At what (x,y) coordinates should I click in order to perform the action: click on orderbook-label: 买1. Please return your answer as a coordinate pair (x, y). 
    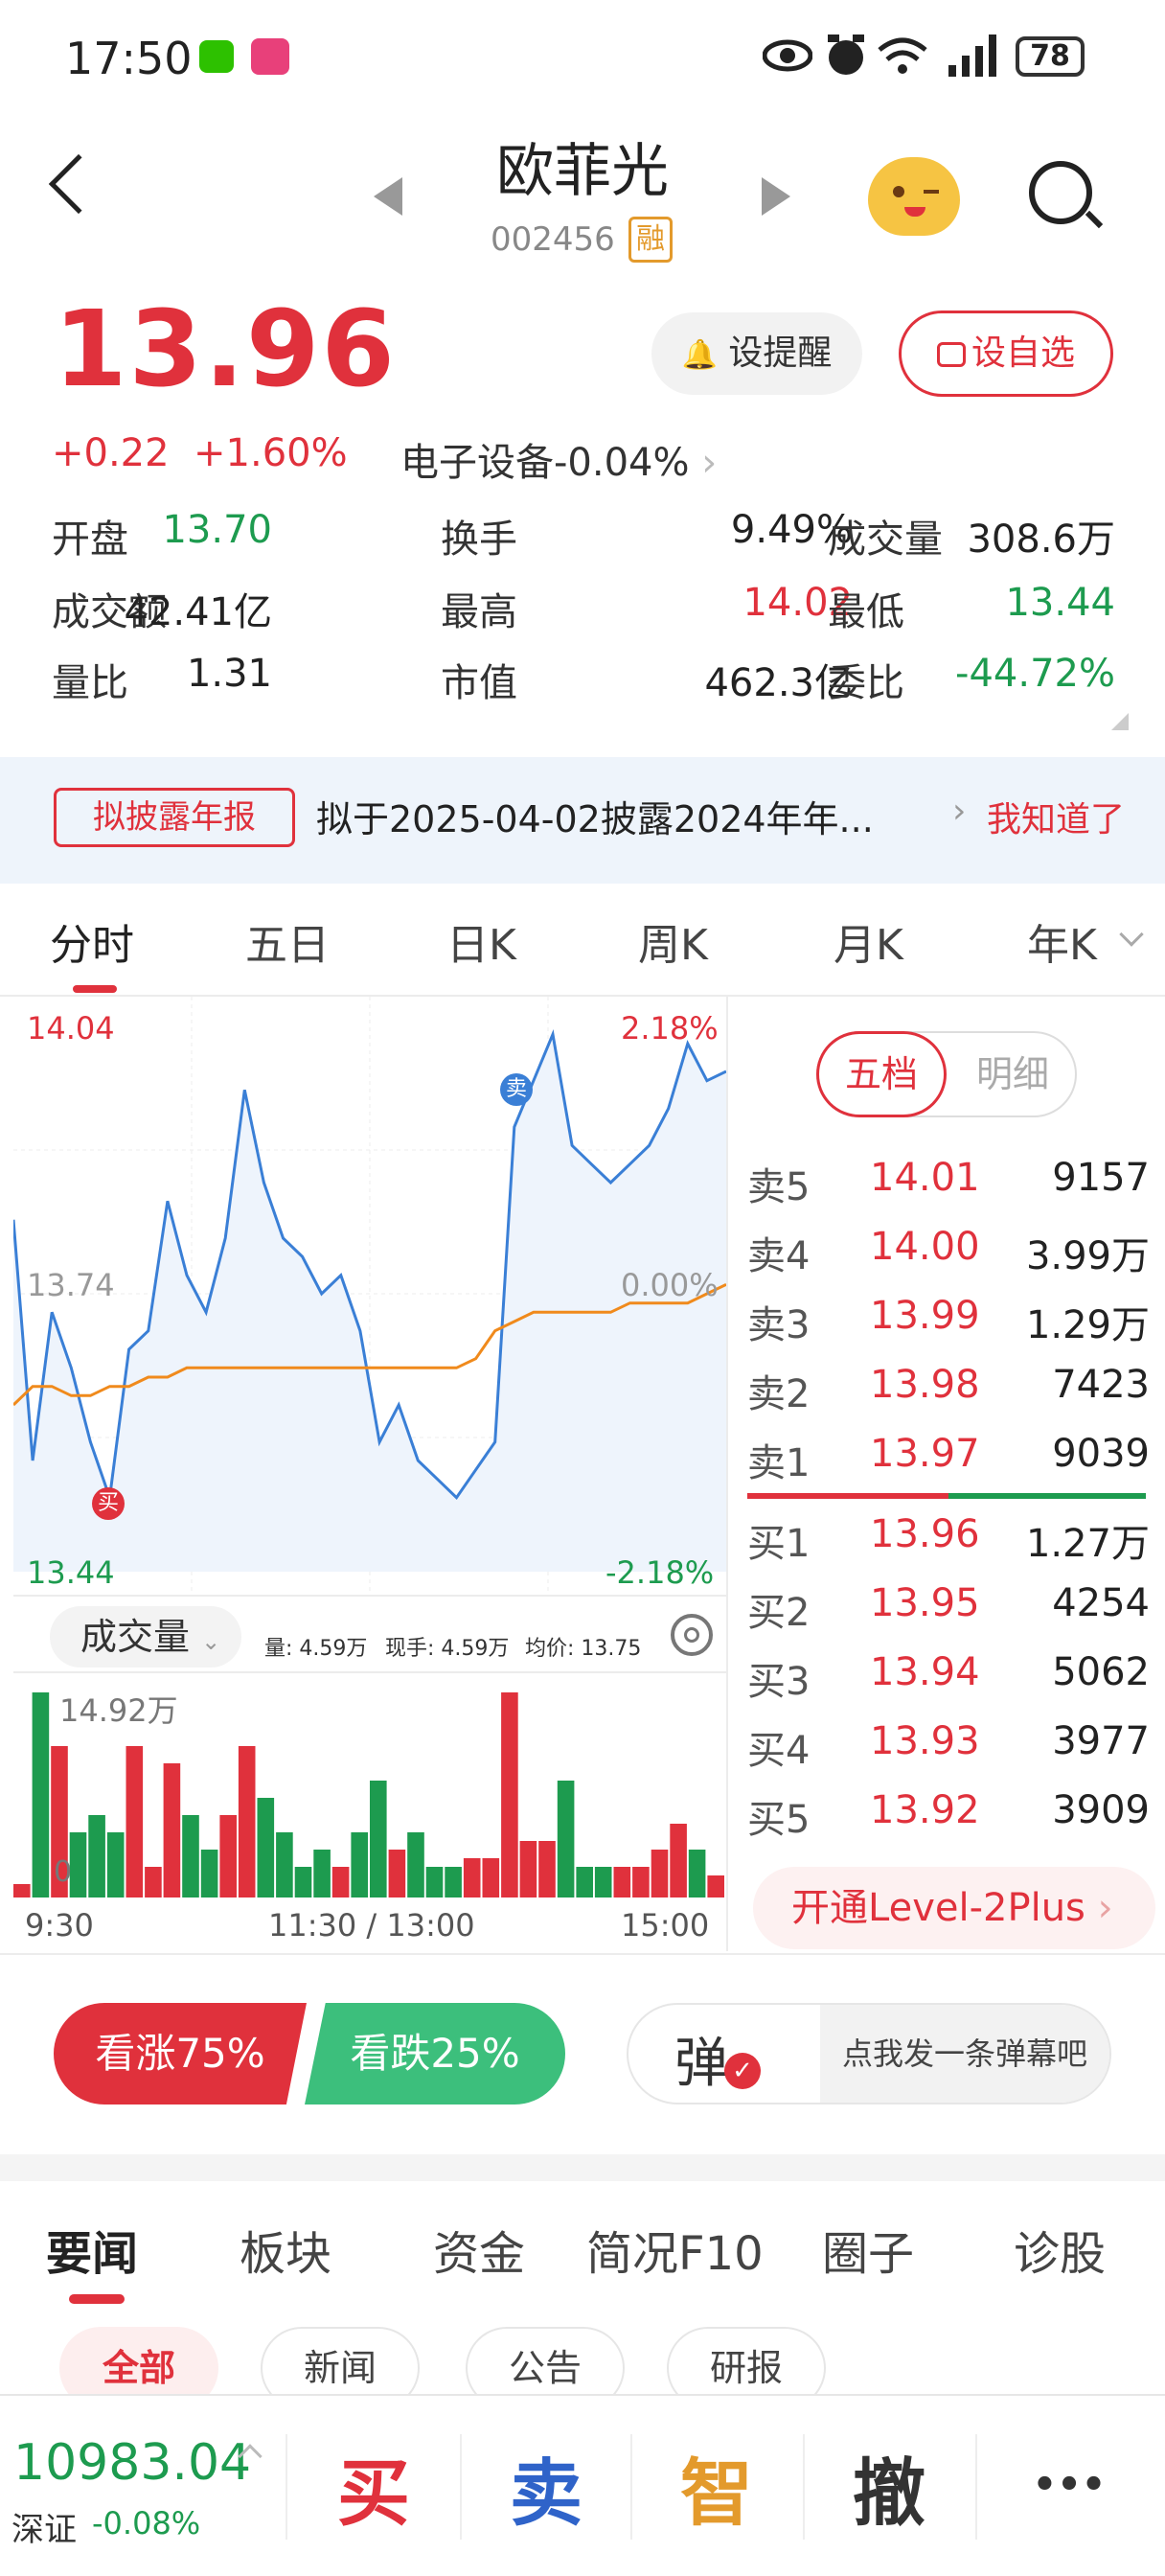
    Looking at the image, I should click on (779, 1544).